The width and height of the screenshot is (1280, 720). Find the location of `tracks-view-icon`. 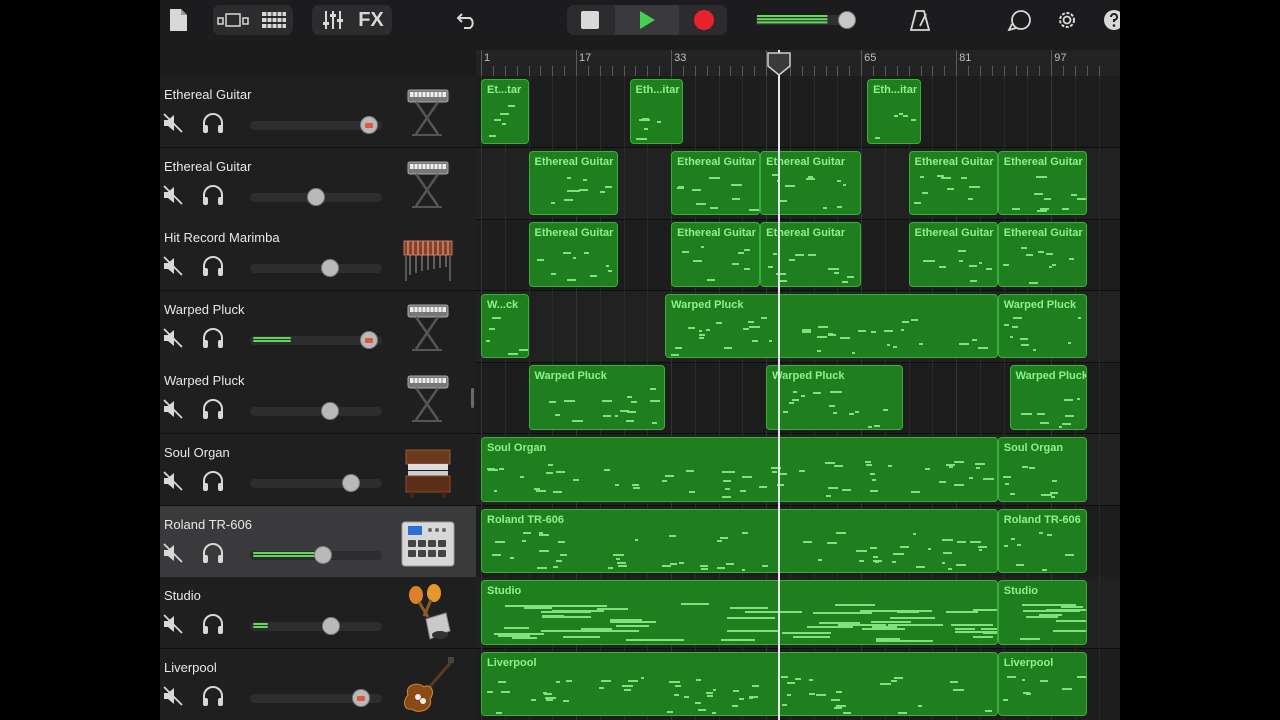

tracks-view-icon is located at coordinates (274, 20).